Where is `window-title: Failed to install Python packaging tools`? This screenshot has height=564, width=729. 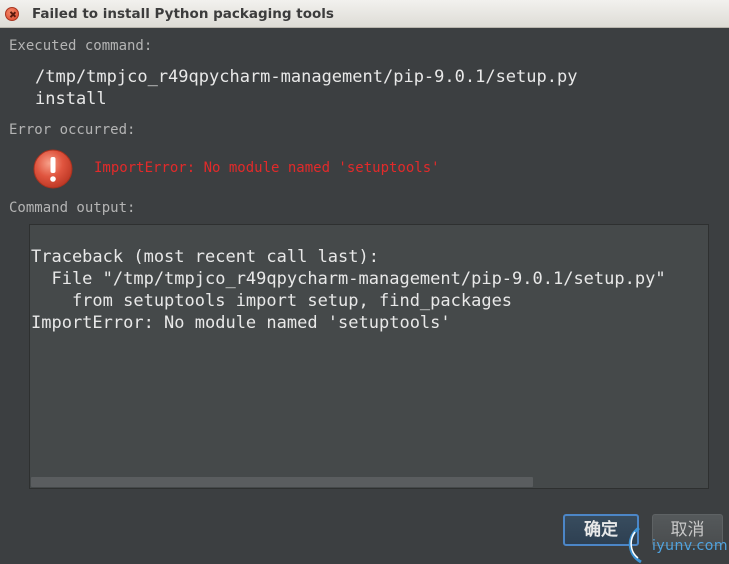 window-title: Failed to install Python packaging tools is located at coordinates (183, 14).